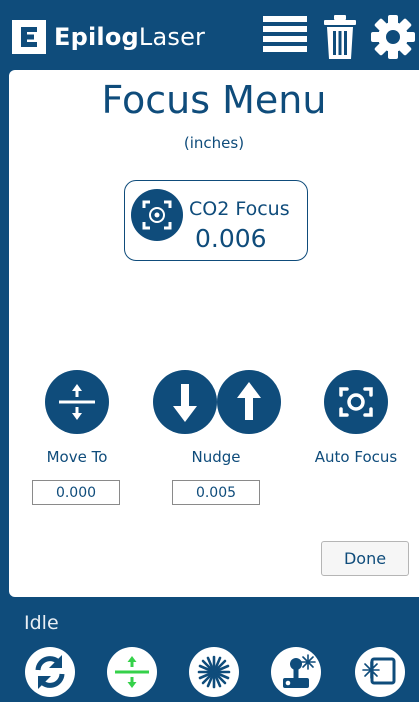  What do you see at coordinates (285, 35) in the screenshot?
I see `list-icon` at bounding box center [285, 35].